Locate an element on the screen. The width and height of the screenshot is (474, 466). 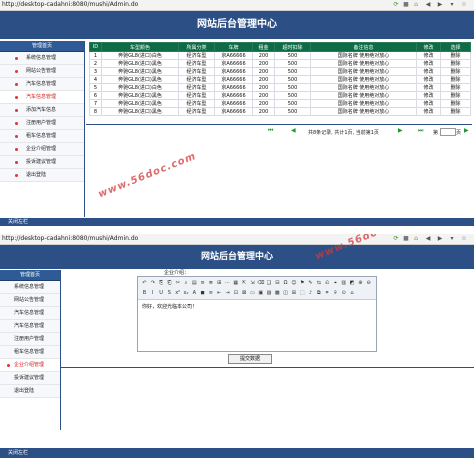
editor-tool-icon: ◫ is located at coordinates (285, 293).